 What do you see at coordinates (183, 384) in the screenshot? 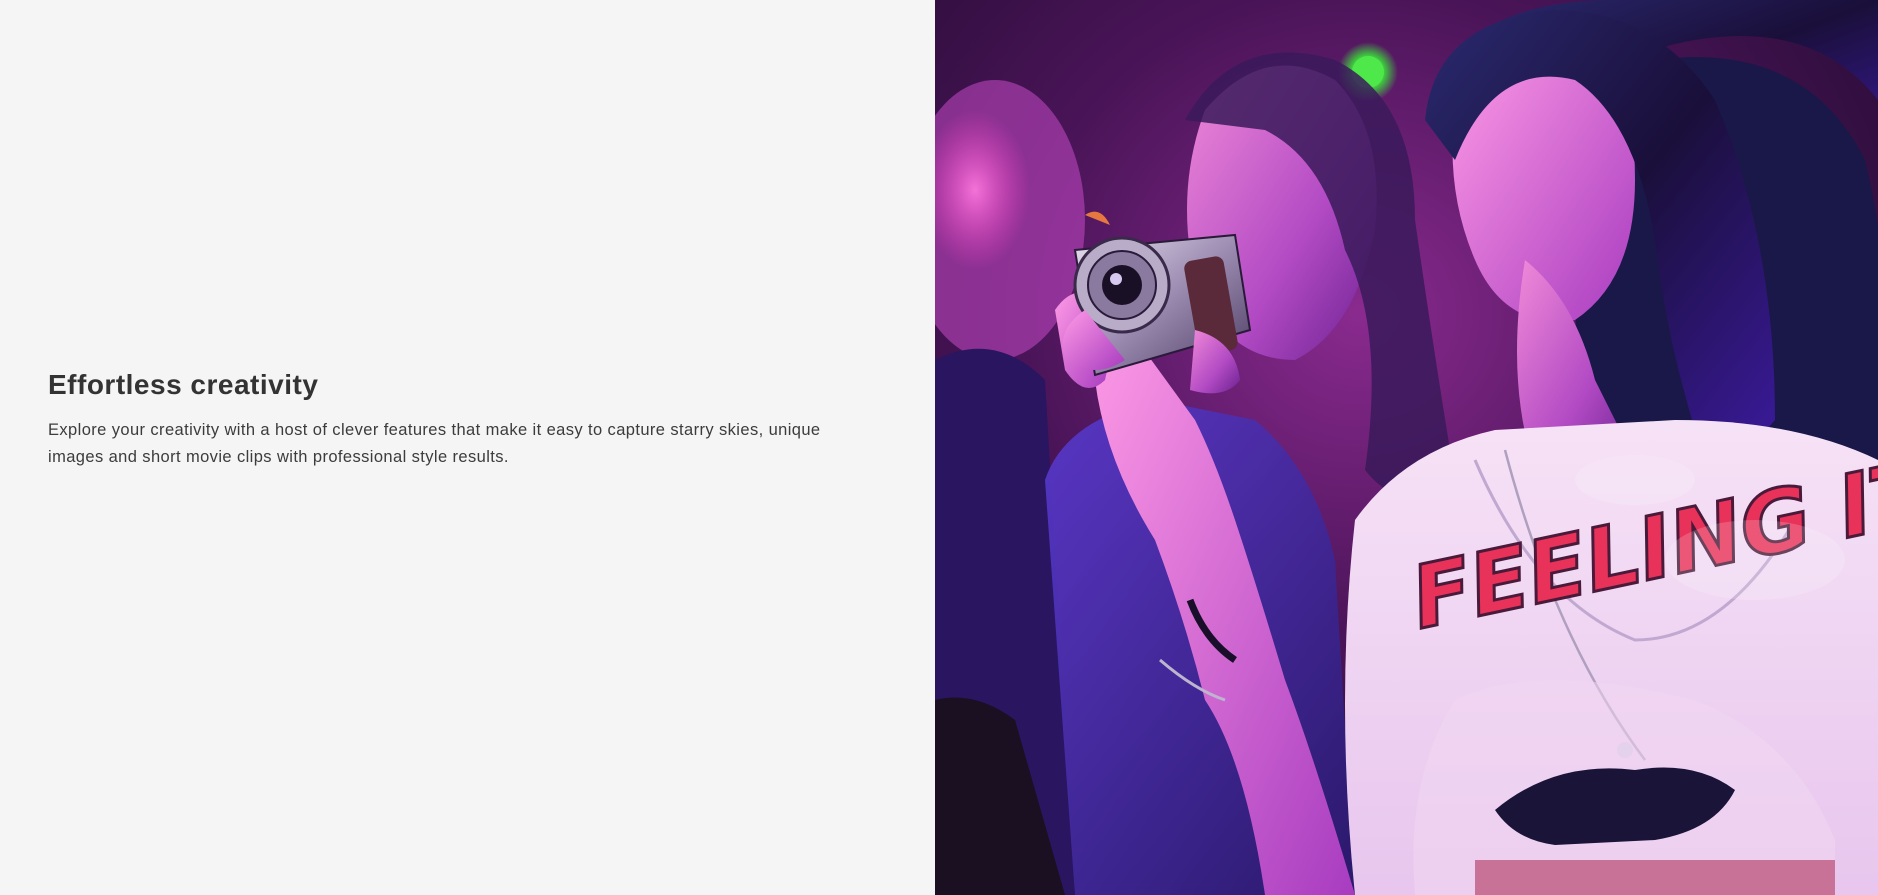
I see `feature-title: Effortless creativity` at bounding box center [183, 384].